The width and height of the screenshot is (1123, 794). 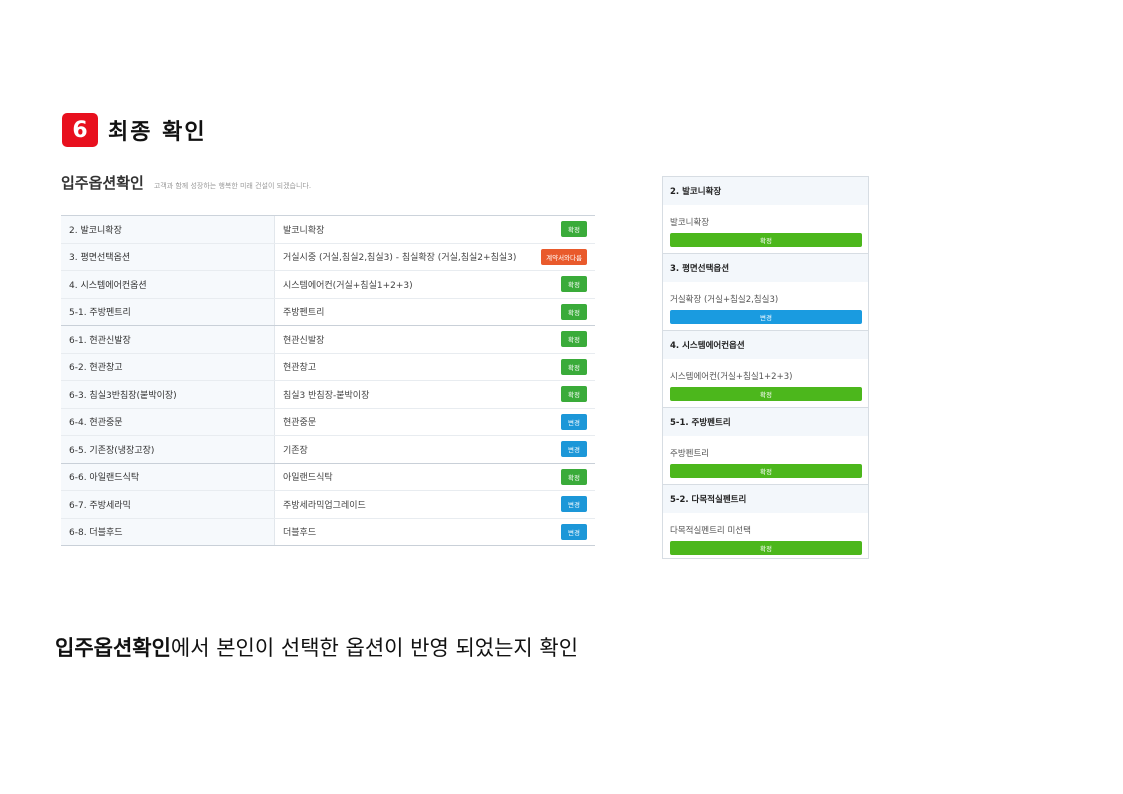 What do you see at coordinates (328, 422) in the screenshot?
I see `table-row: 6-4. 현관중문 현관중문 변경` at bounding box center [328, 422].